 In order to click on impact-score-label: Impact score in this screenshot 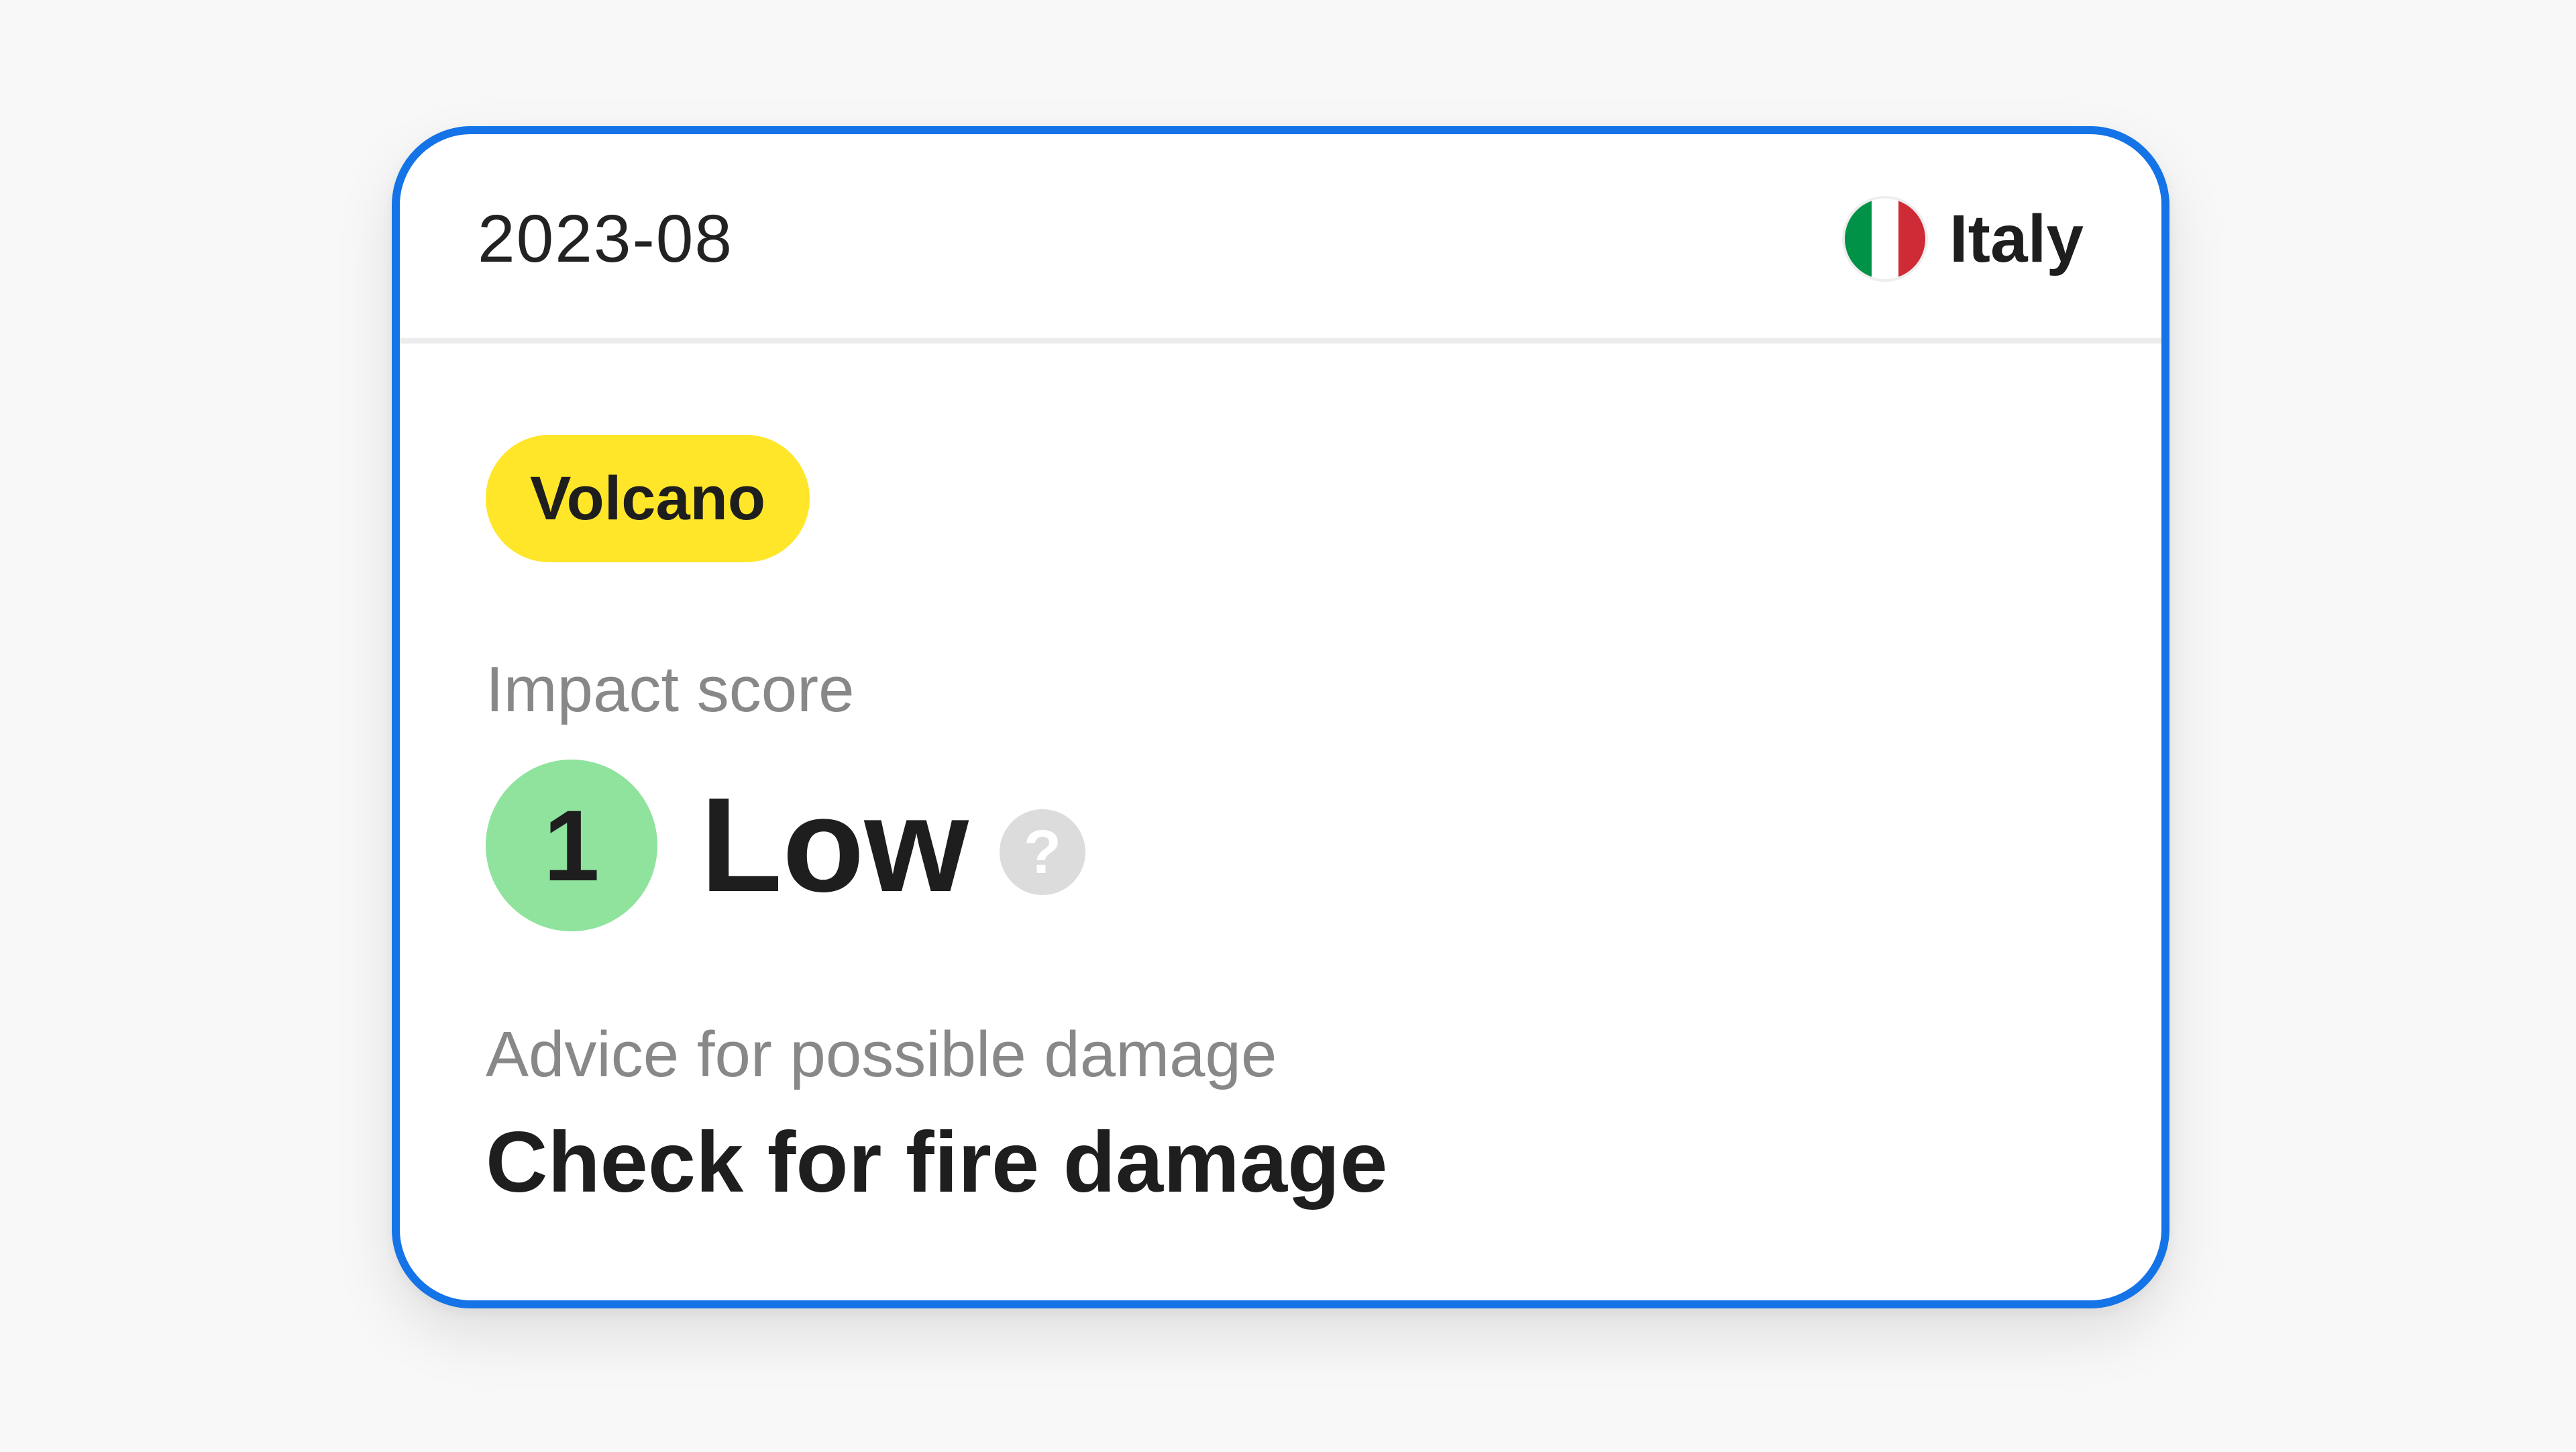, I will do `click(670, 690)`.